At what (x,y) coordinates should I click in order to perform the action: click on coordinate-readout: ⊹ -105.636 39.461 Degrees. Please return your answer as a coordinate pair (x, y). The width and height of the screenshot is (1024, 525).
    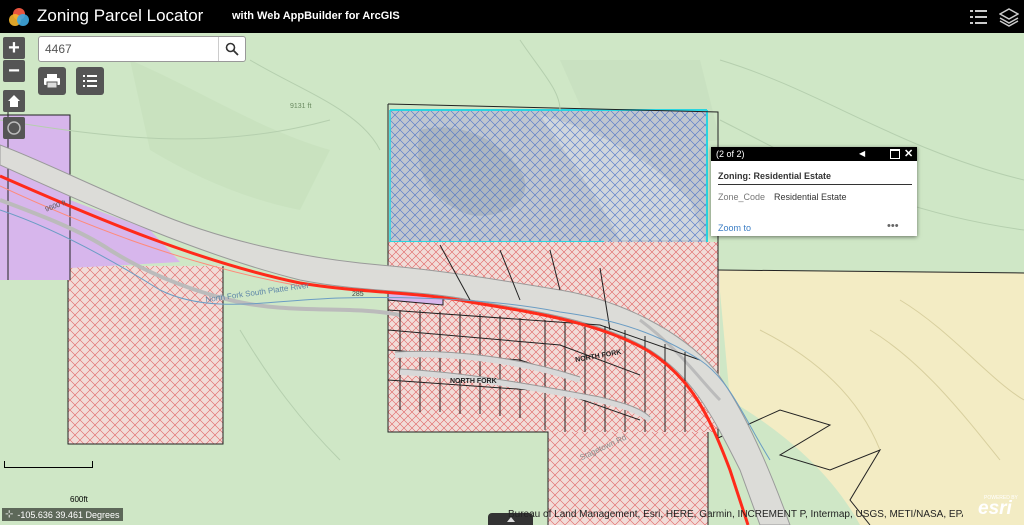
    Looking at the image, I should click on (63, 514).